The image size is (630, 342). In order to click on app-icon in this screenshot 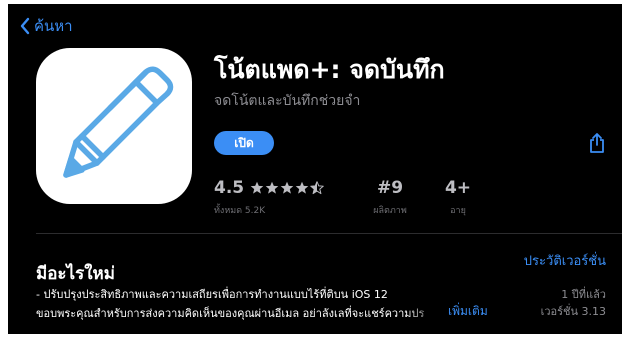, I will do `click(114, 126)`.